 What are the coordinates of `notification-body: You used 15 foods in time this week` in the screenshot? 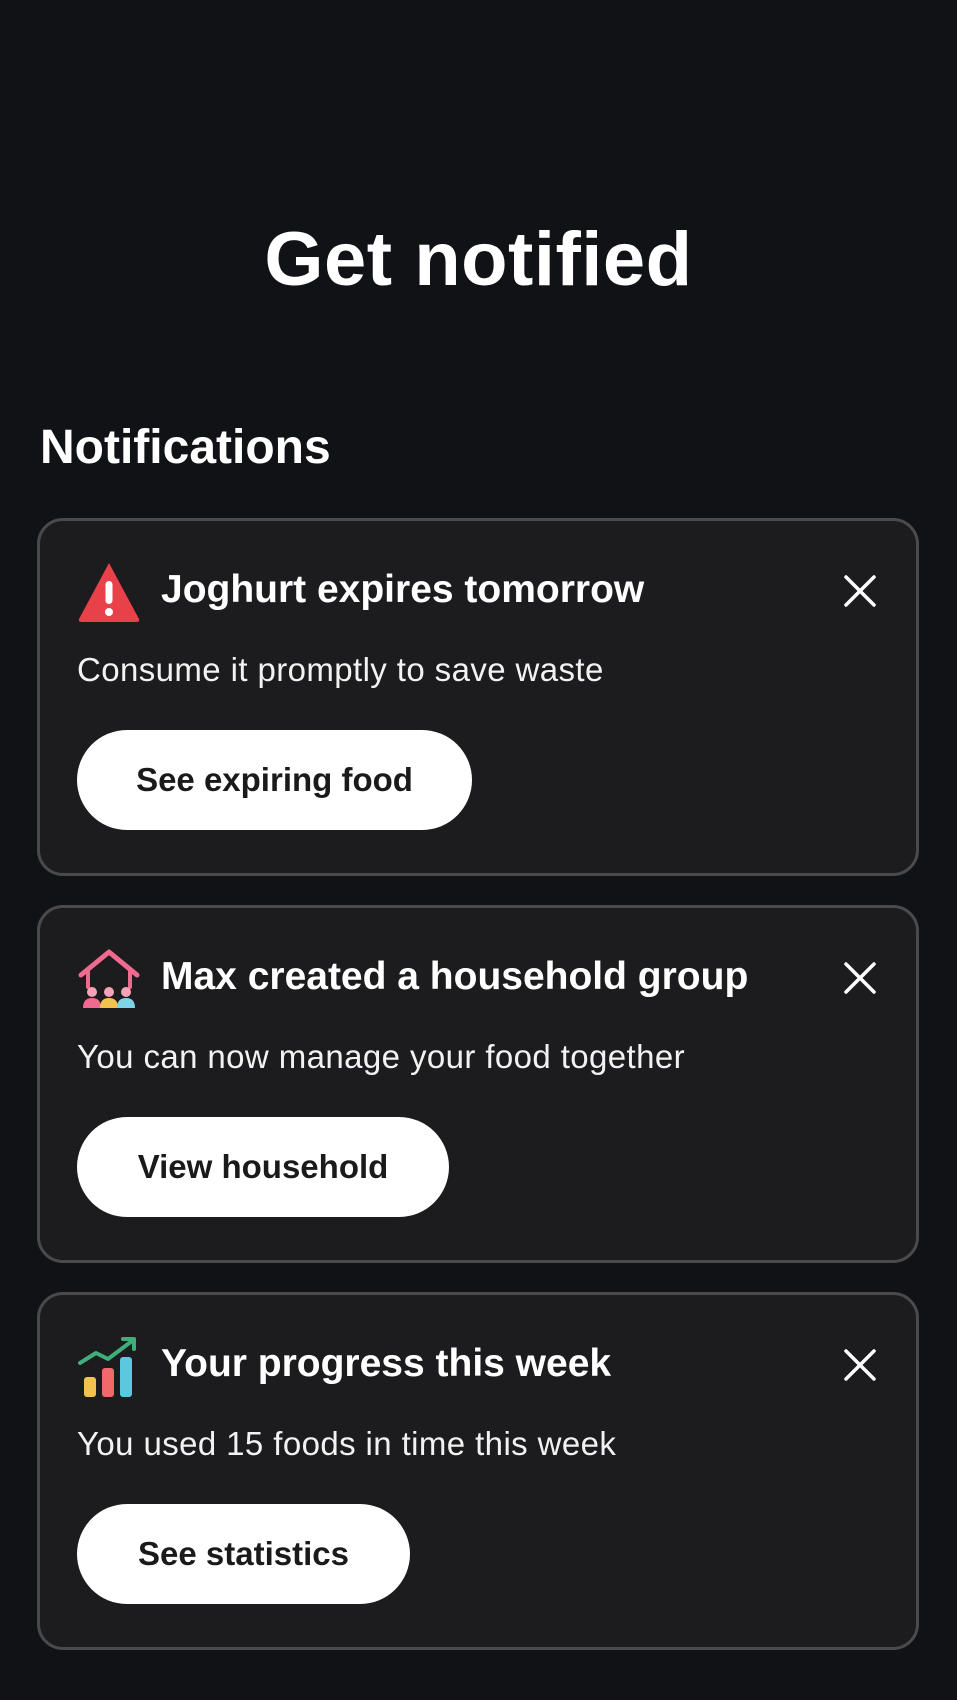 It's located at (347, 1443).